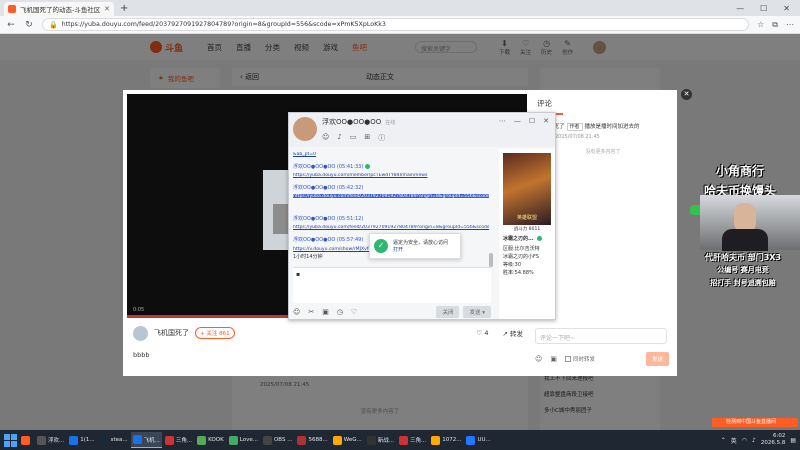 The height and width of the screenshot is (450, 800). What do you see at coordinates (340, 312) in the screenshot?
I see `history-icon: ◷` at bounding box center [340, 312].